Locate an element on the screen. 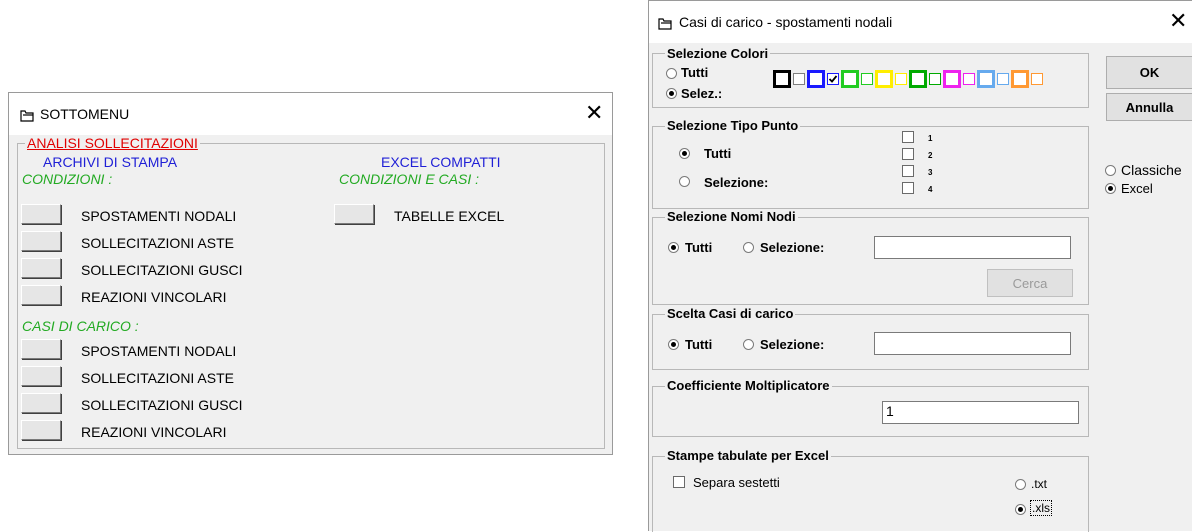 Image resolution: width=1192 pixels, height=532 pixels. scelta-tutti-radio is located at coordinates (673, 344).